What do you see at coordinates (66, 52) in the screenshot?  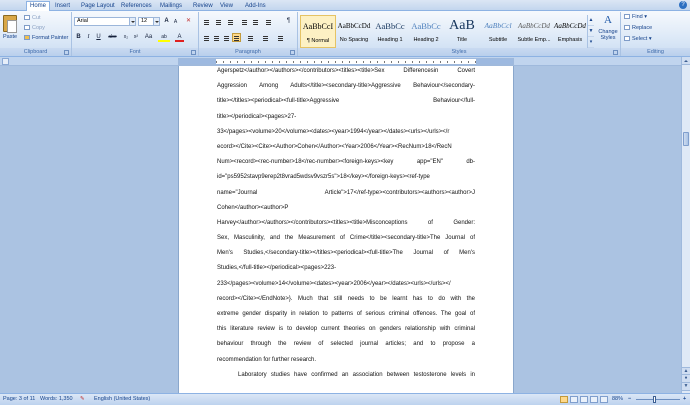 I see `clipboard-dialog-launcher` at bounding box center [66, 52].